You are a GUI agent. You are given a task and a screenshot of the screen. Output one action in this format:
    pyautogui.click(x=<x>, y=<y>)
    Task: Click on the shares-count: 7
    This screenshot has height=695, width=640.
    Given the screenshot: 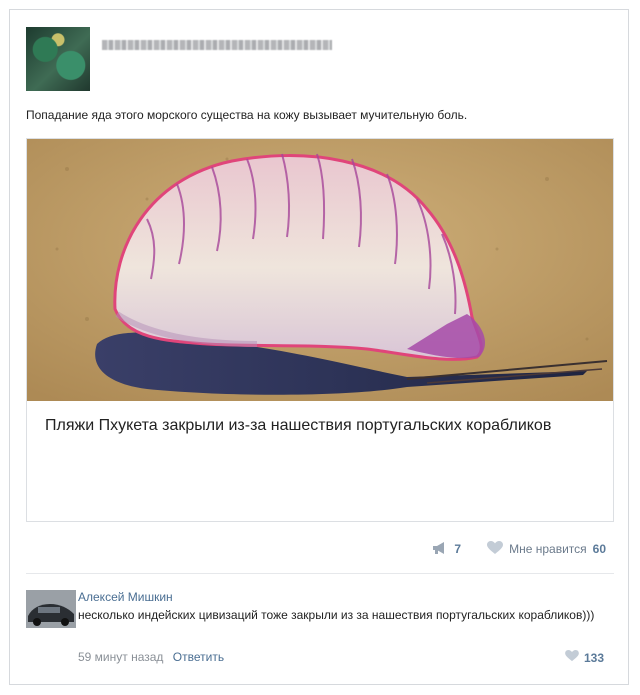 What is the action you would take?
    pyautogui.click(x=457, y=549)
    